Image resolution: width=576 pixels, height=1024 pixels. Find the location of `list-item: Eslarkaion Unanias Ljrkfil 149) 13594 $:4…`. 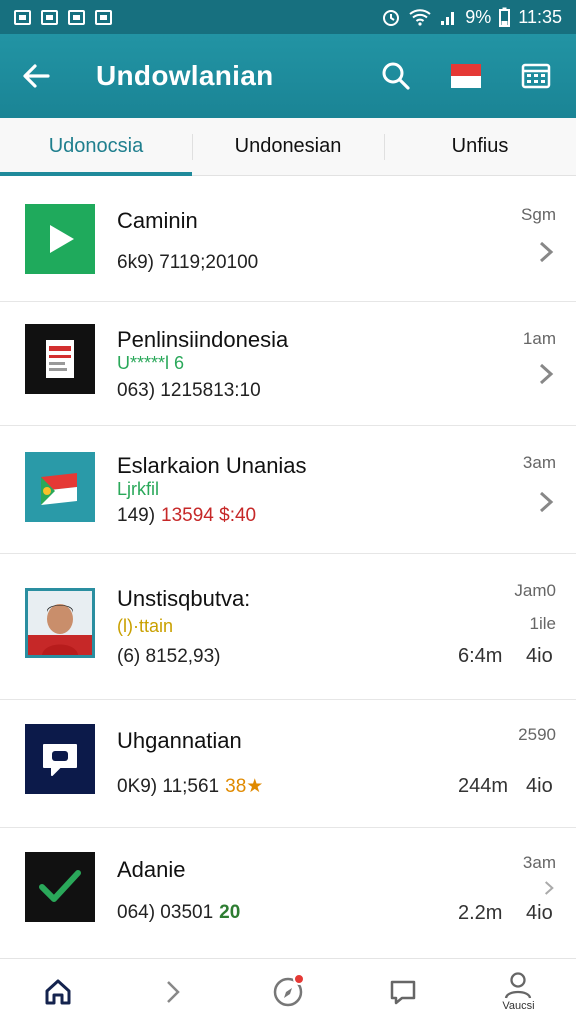

list-item: Eslarkaion Unanias Ljrkfil 149) 13594 $:4… is located at coordinates (288, 490).